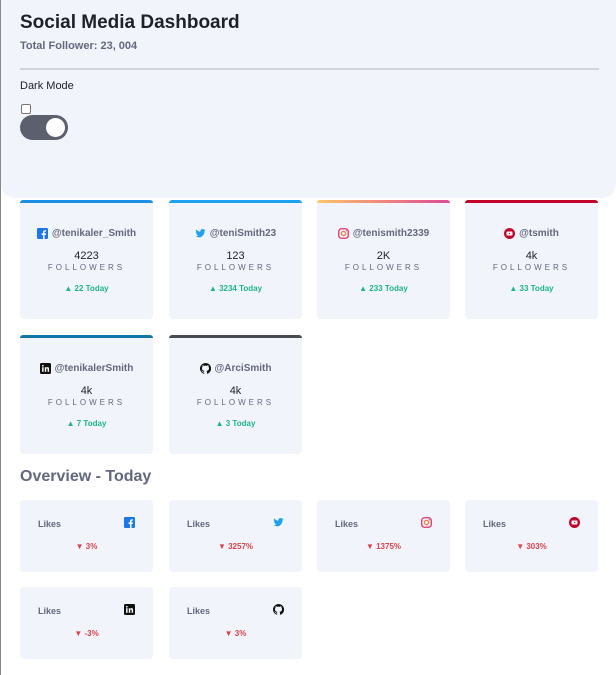 The image size is (616, 675). Describe the element at coordinates (235, 423) in the screenshot. I see `today-change: ▲ 3 Today` at that location.